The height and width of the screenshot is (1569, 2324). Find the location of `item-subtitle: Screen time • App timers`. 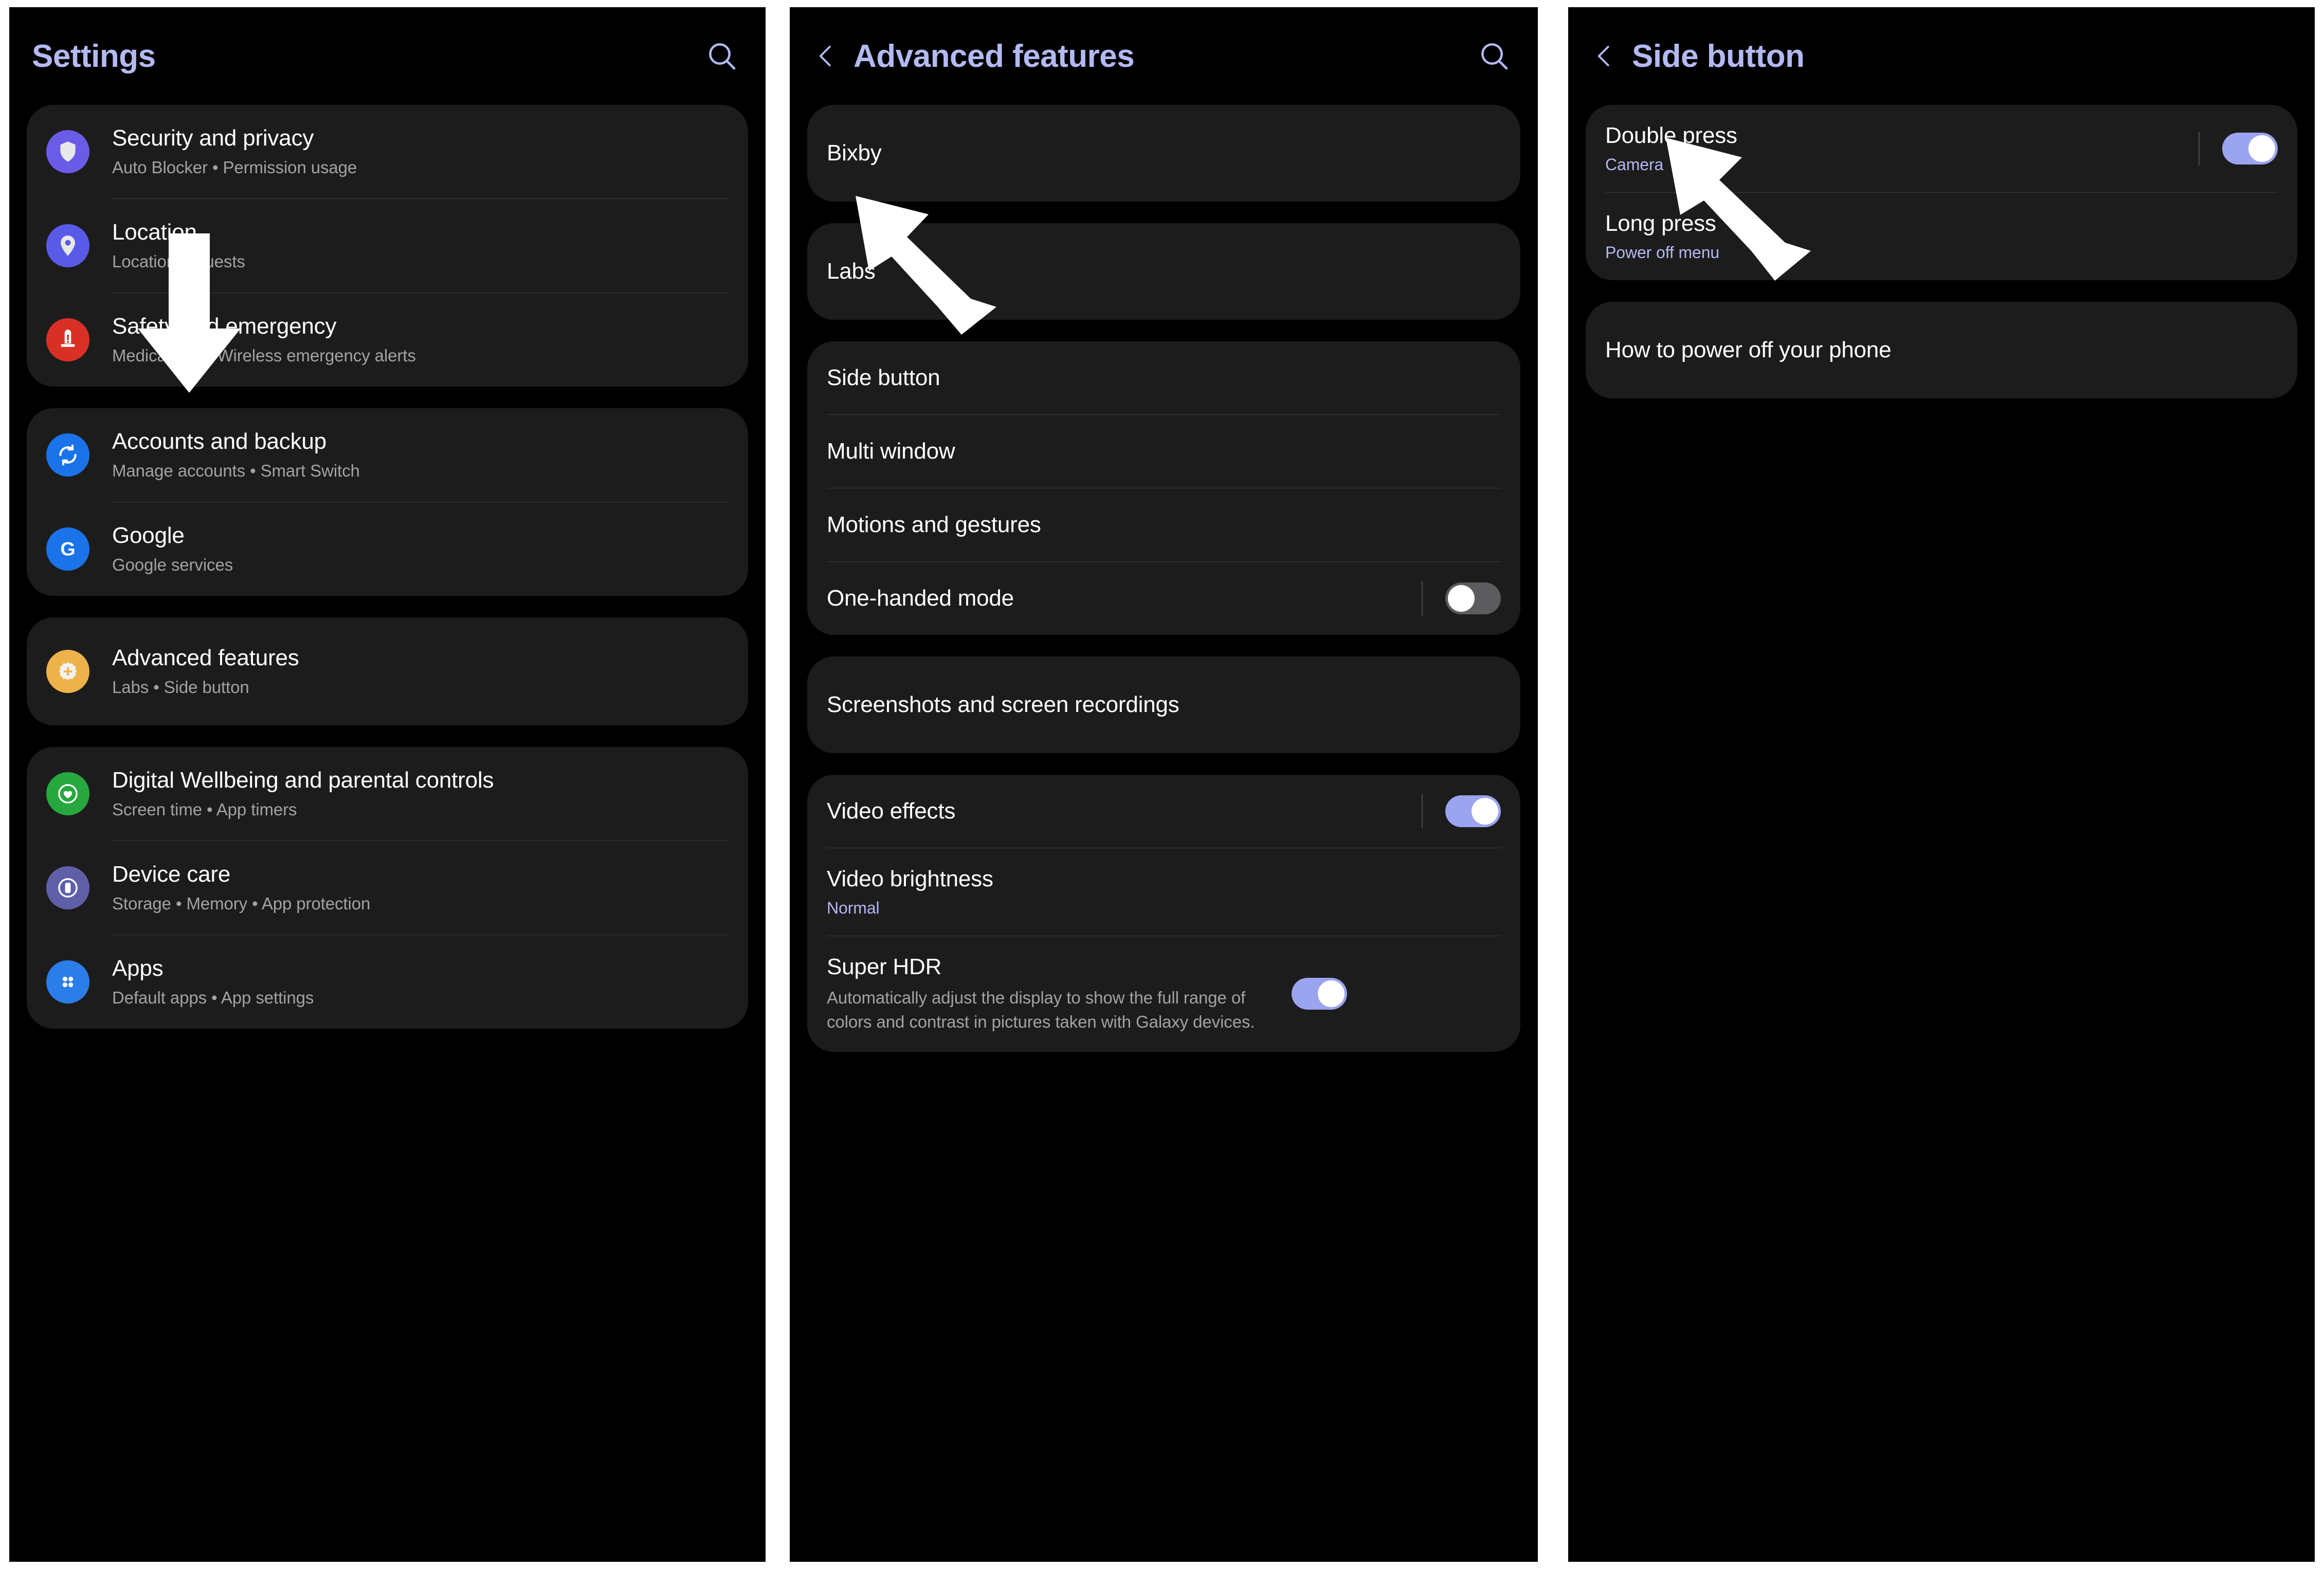

item-subtitle: Screen time • App timers is located at coordinates (204, 810).